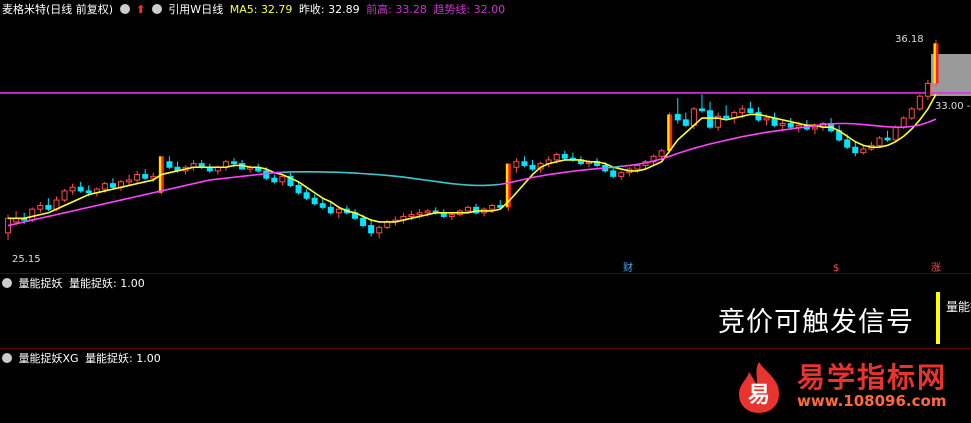 Image resolution: width=971 pixels, height=423 pixels. I want to click on price-high-label: 36.18, so click(909, 39).